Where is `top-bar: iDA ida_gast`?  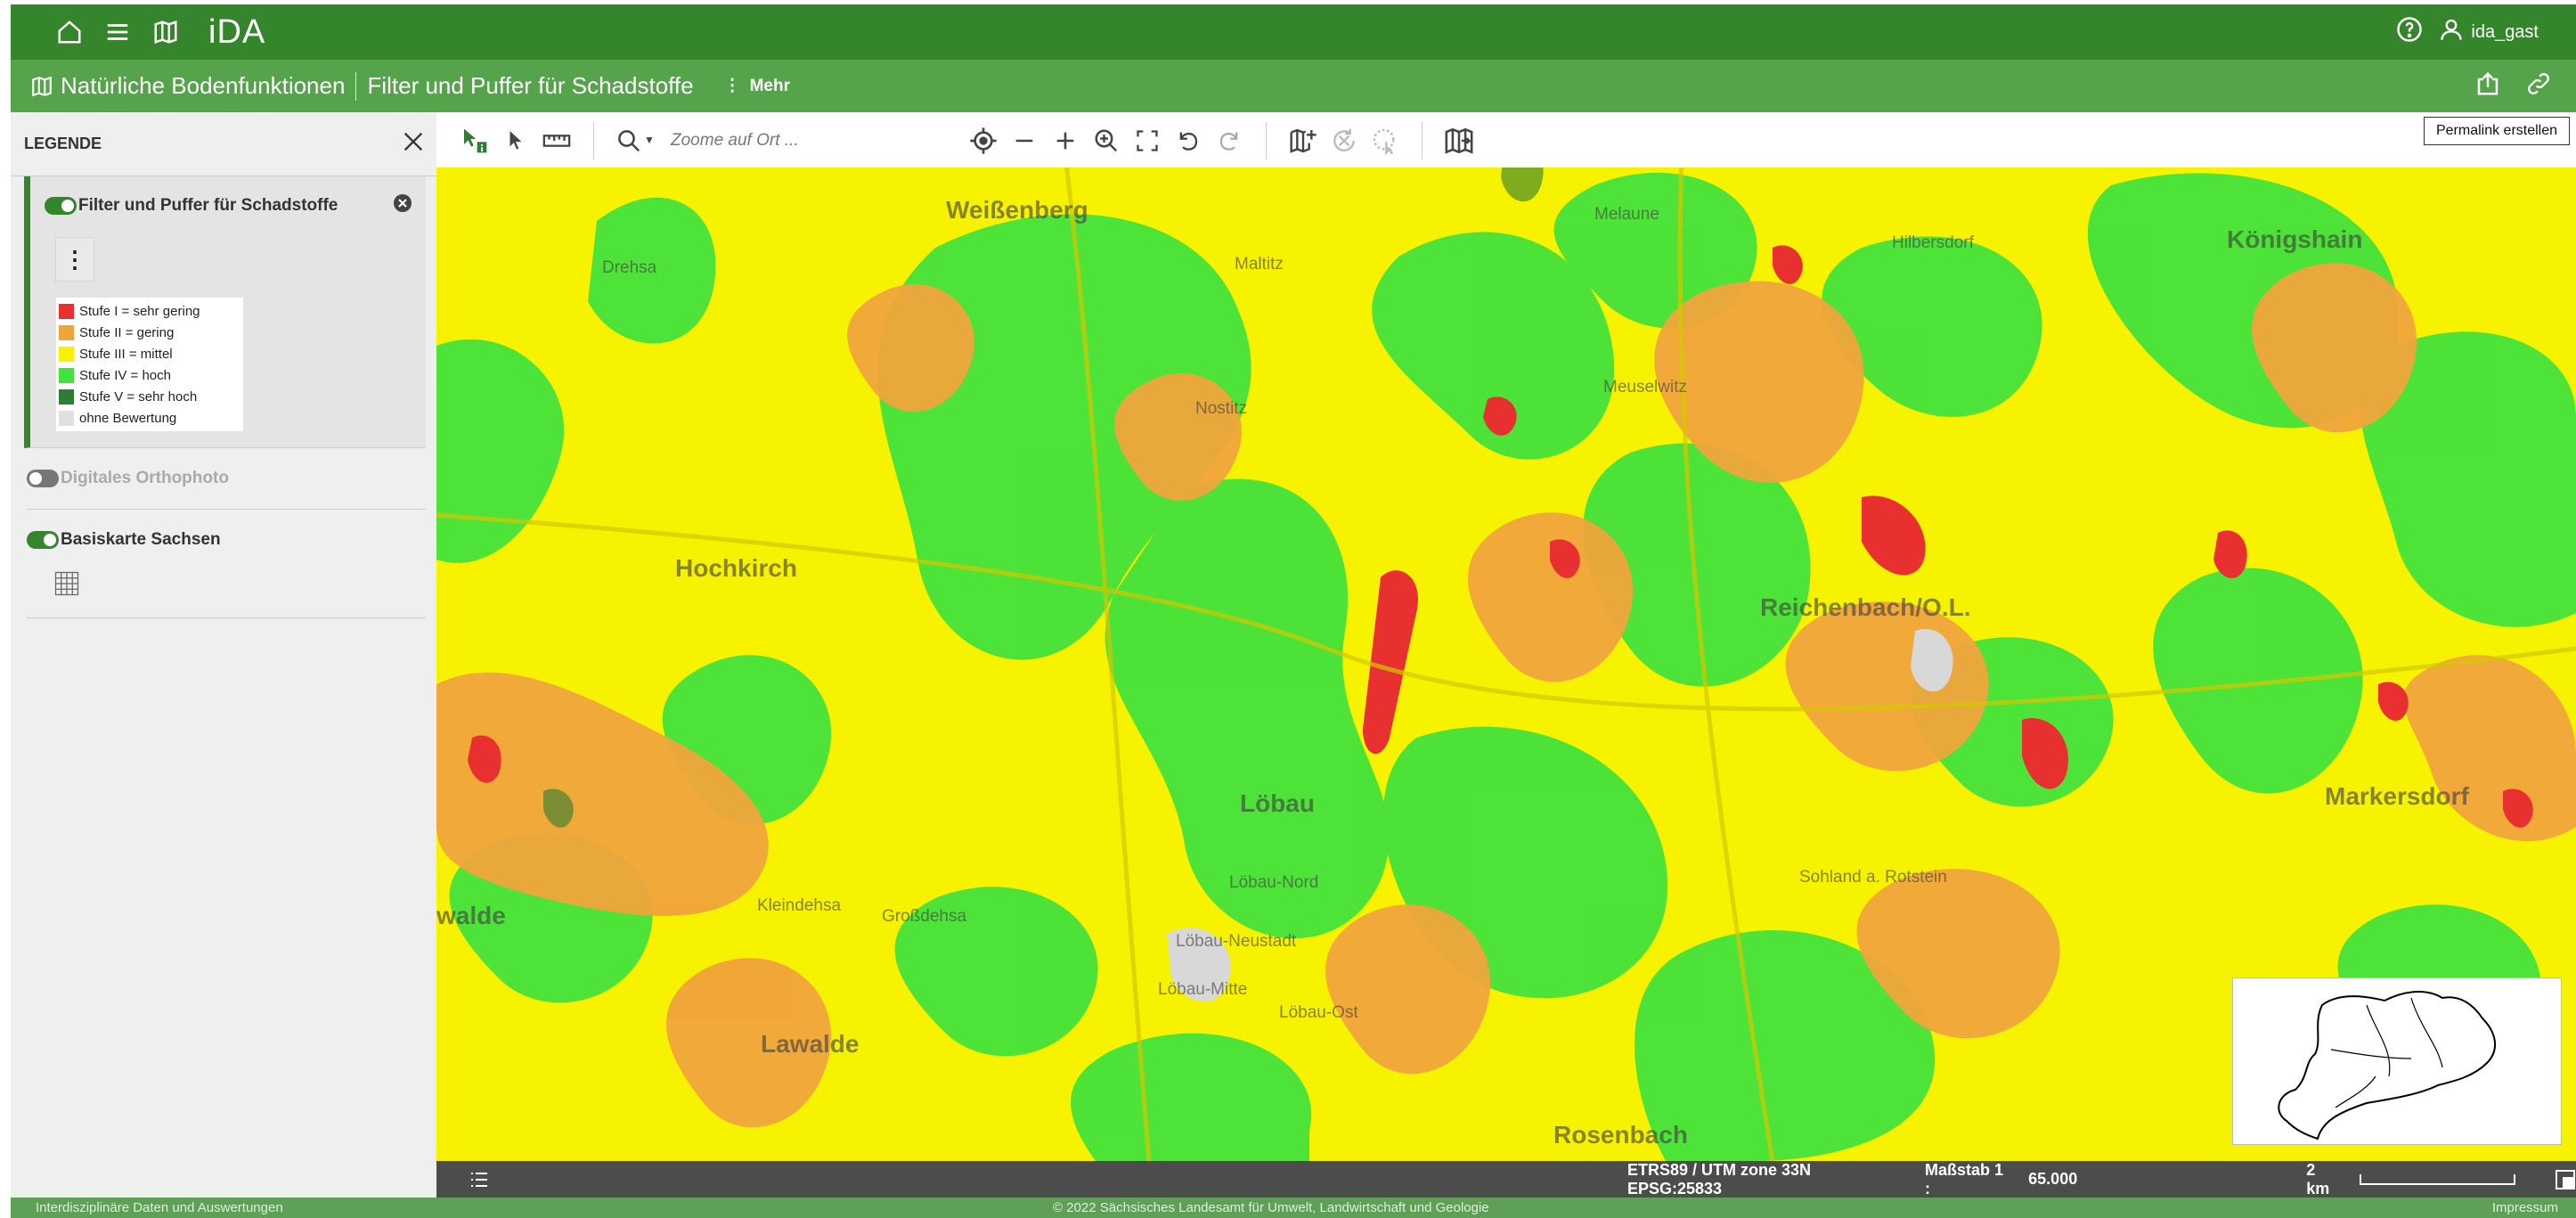
top-bar: iDA ida_gast is located at coordinates (1294, 32).